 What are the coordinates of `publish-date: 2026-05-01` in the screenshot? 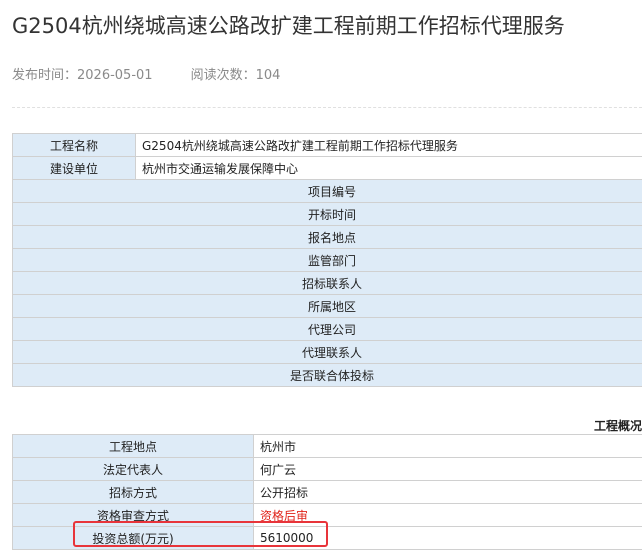 It's located at (115, 75).